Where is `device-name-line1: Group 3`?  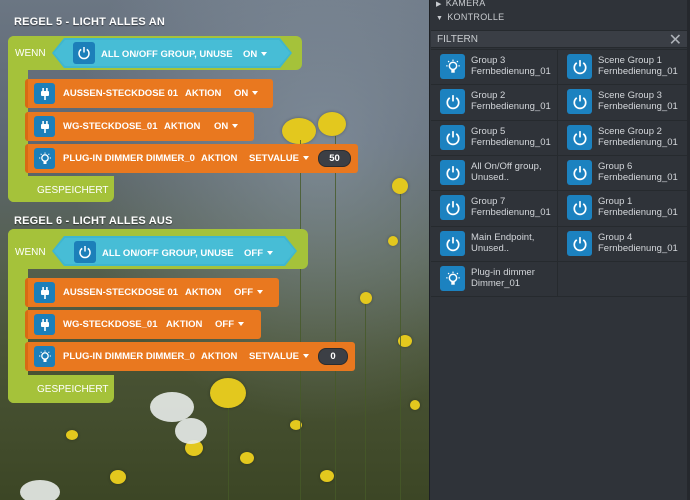
device-name-line1: Group 3 is located at coordinates (488, 60).